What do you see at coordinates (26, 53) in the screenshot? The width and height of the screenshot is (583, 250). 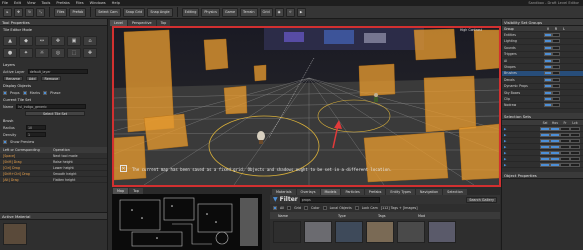 I see `tool-button: ✦` at bounding box center [26, 53].